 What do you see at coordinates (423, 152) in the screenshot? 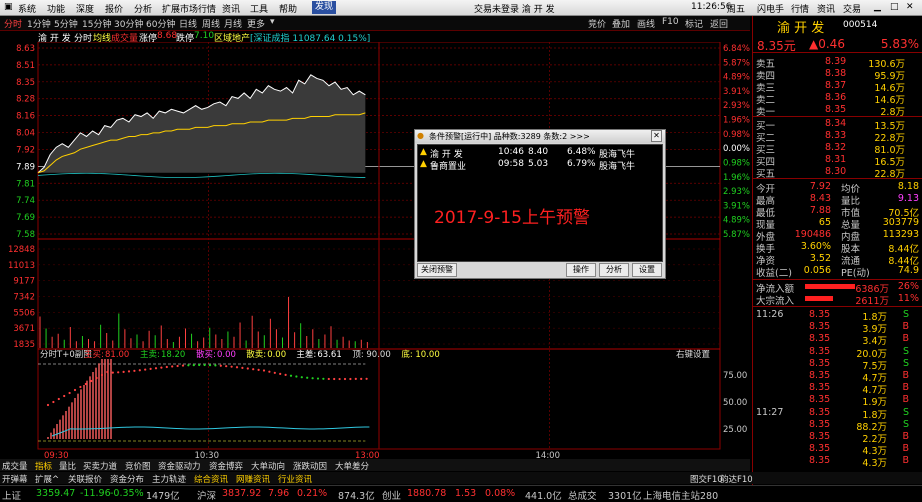
I see `alert-row-icon: ▲` at bounding box center [423, 152].